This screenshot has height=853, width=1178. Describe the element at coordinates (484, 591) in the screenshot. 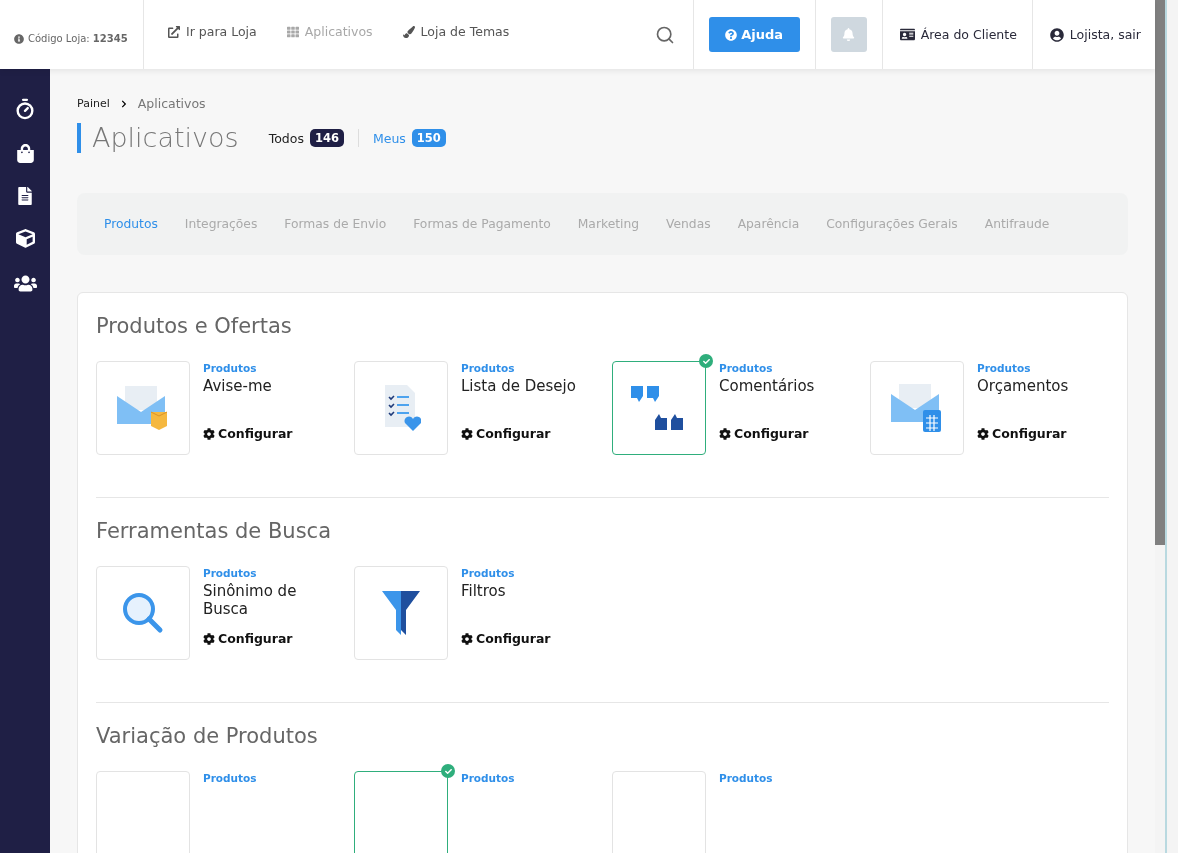

I see `app-name: Filtros` at that location.